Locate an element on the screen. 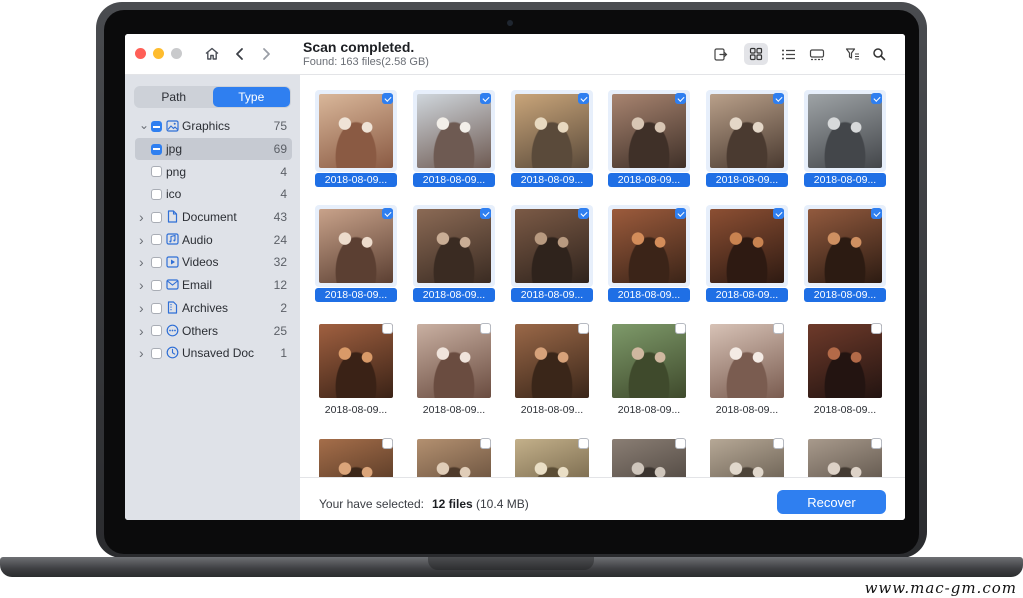  chevron-down-icon: ⌄ is located at coordinates (144, 125).